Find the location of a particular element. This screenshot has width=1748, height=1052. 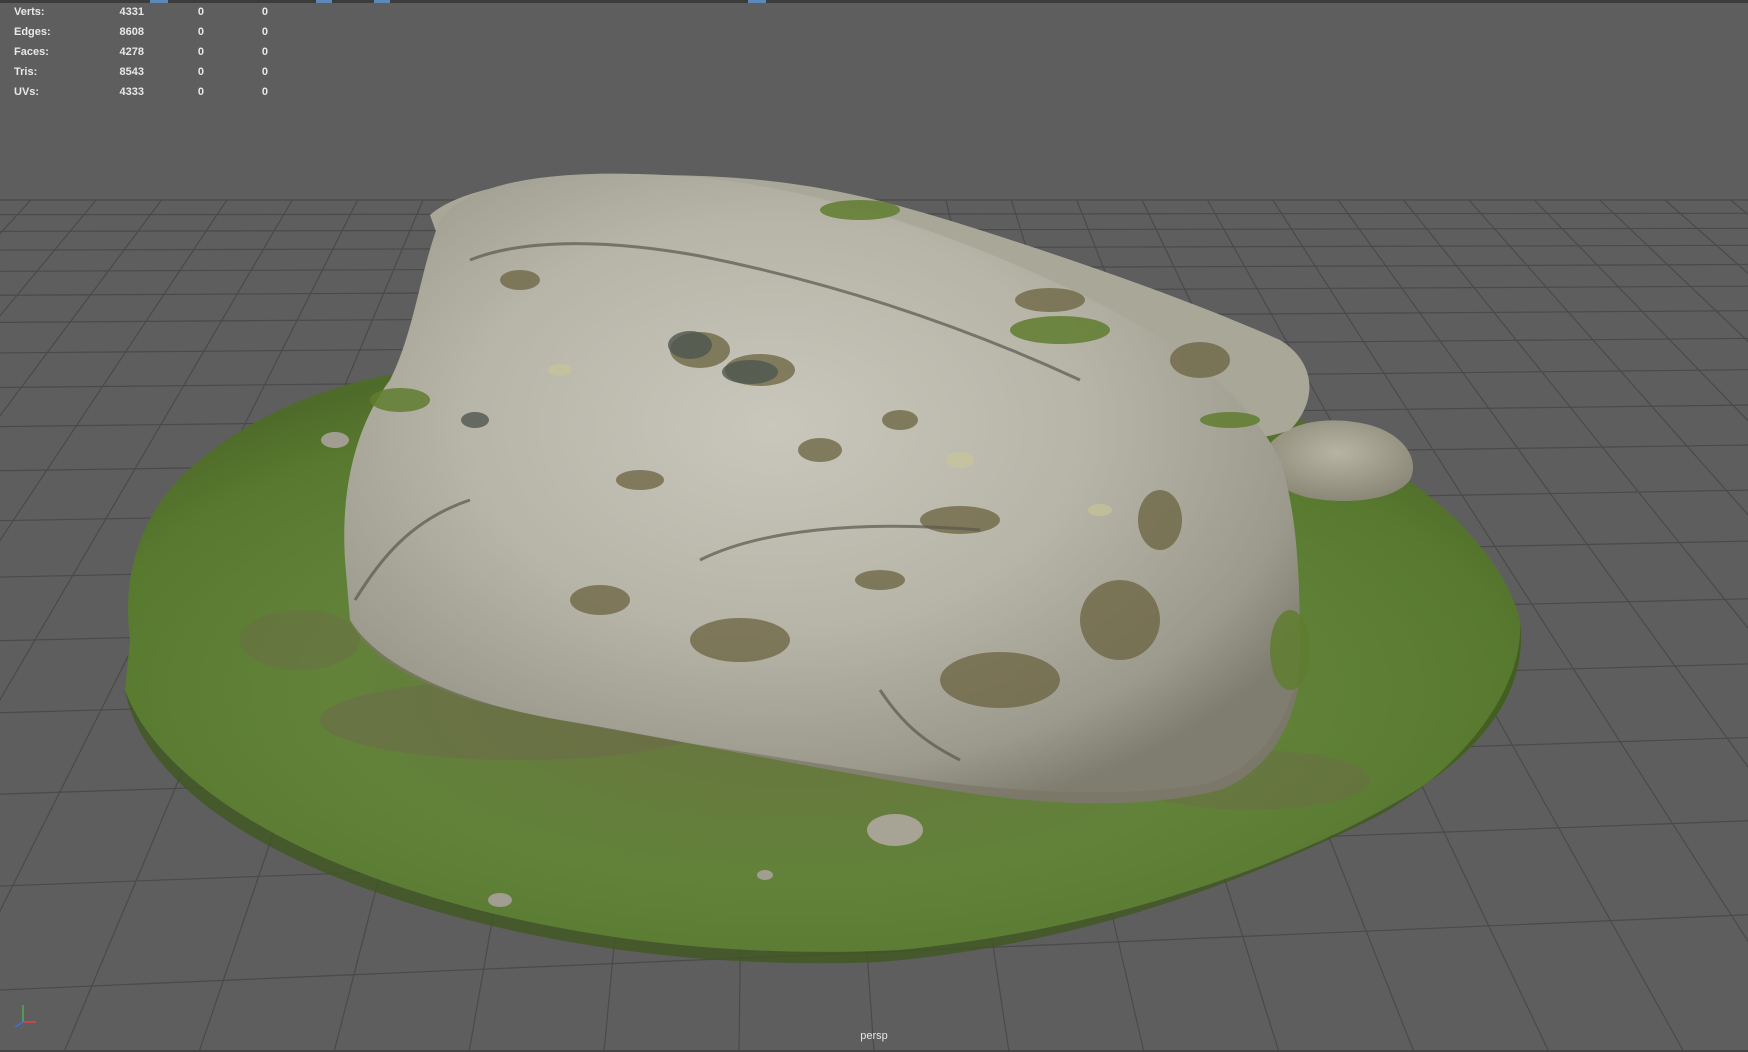

hud-row-edges: Edges: 8608 0 0 is located at coordinates (144, 34).